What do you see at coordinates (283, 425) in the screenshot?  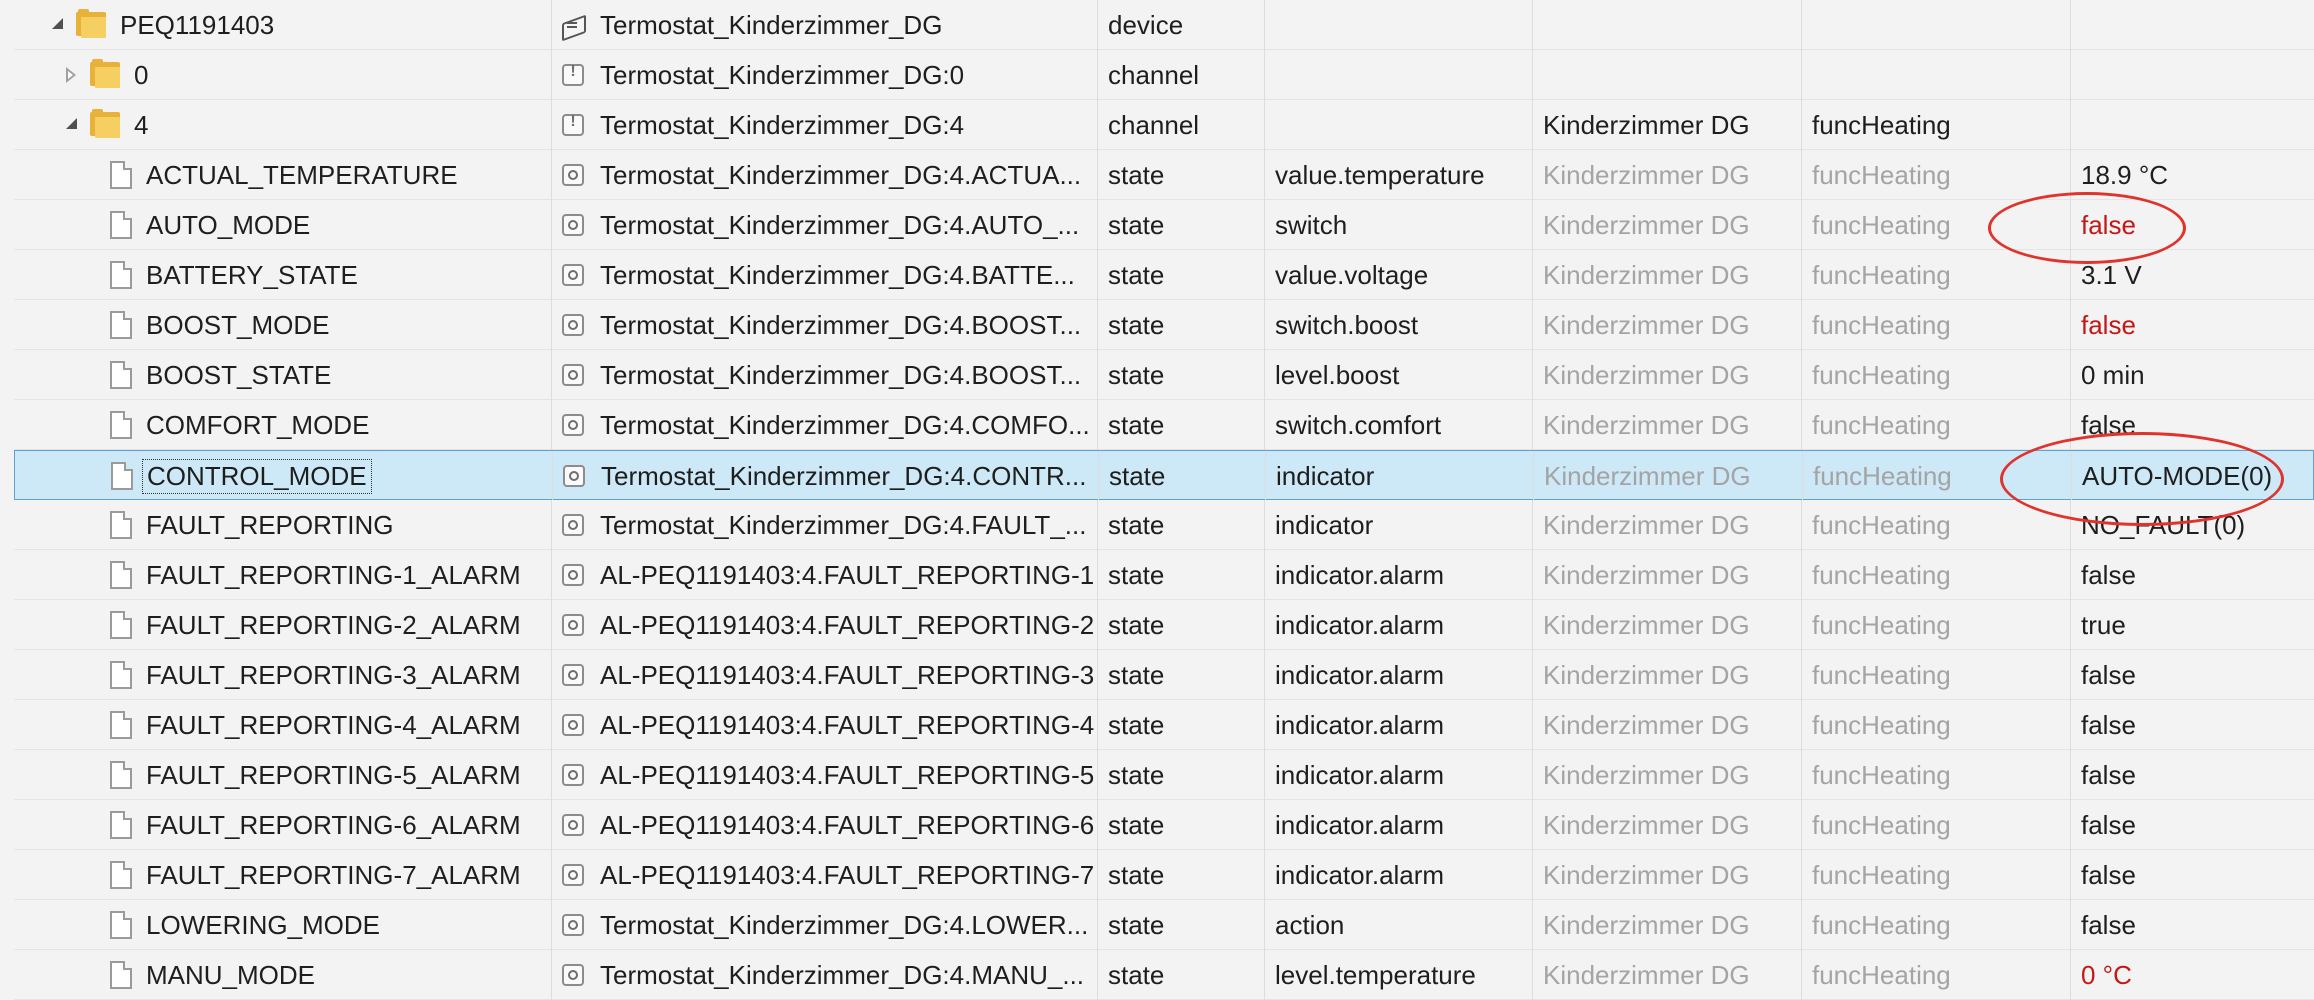 I see `name-cell: COMFORT_MODE` at bounding box center [283, 425].